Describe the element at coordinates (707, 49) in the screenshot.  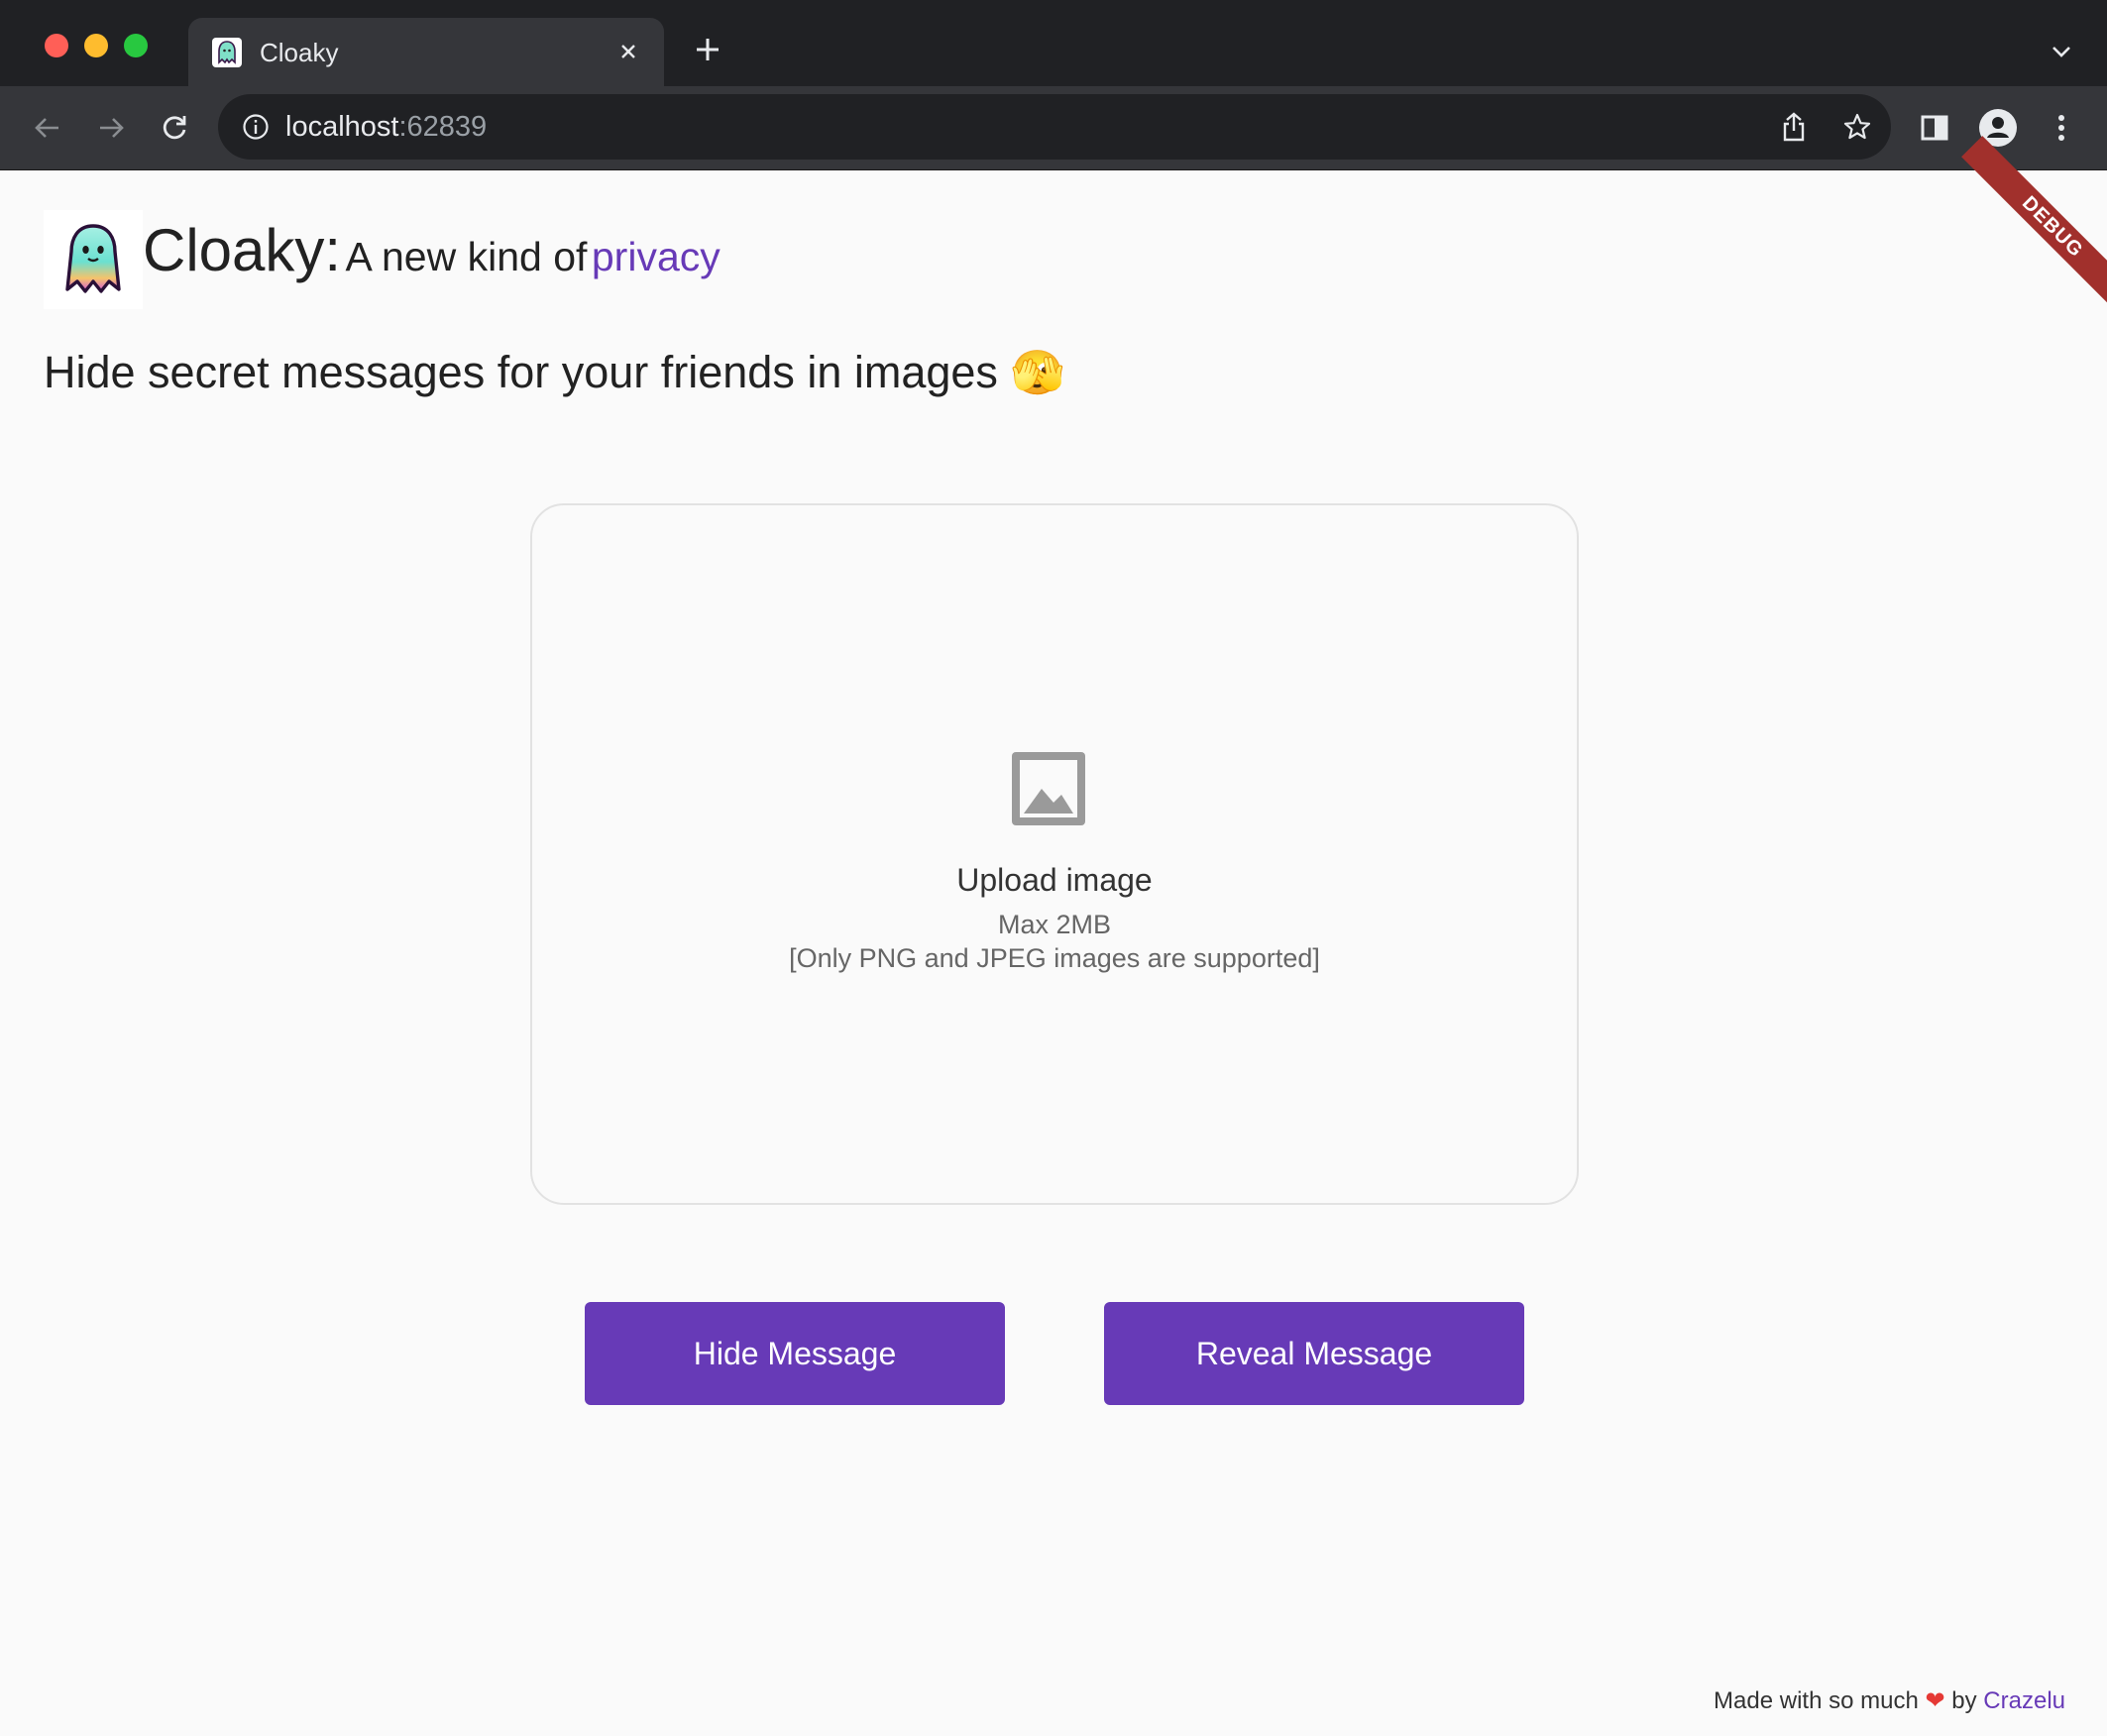
I see `new-tab-icon` at that location.